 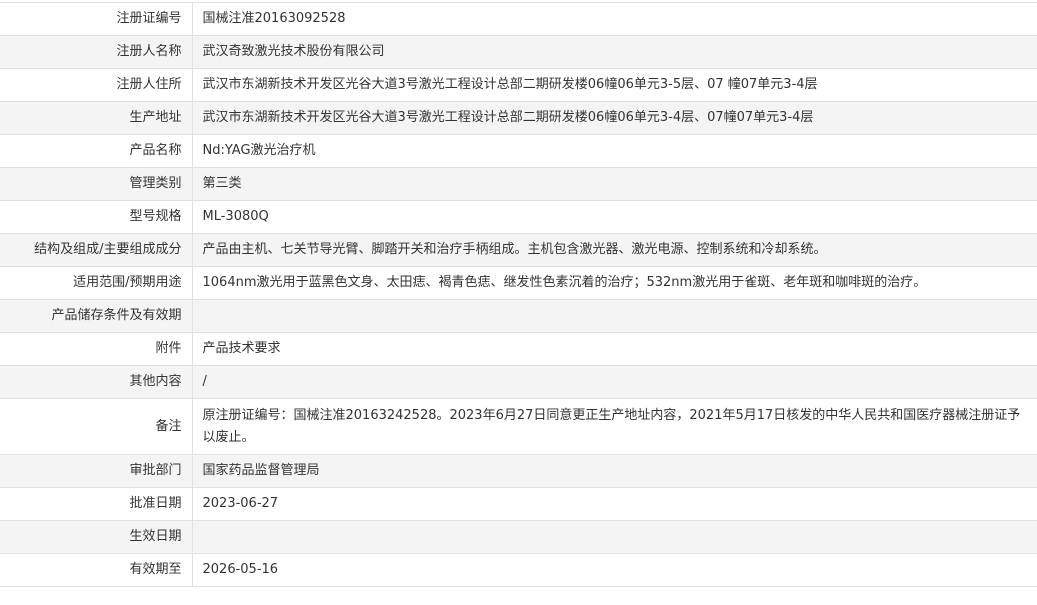 What do you see at coordinates (96, 217) in the screenshot?
I see `field-label: 型号规格` at bounding box center [96, 217].